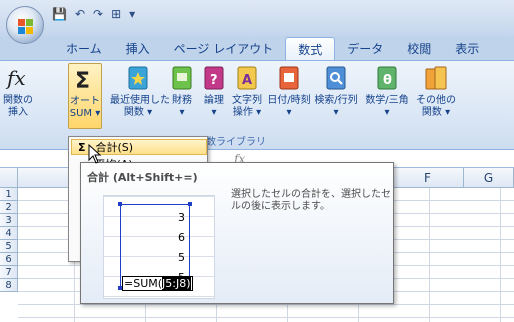 This screenshot has width=514, height=322. What do you see at coordinates (9, 194) in the screenshot?
I see `row-header-1: 1` at bounding box center [9, 194].